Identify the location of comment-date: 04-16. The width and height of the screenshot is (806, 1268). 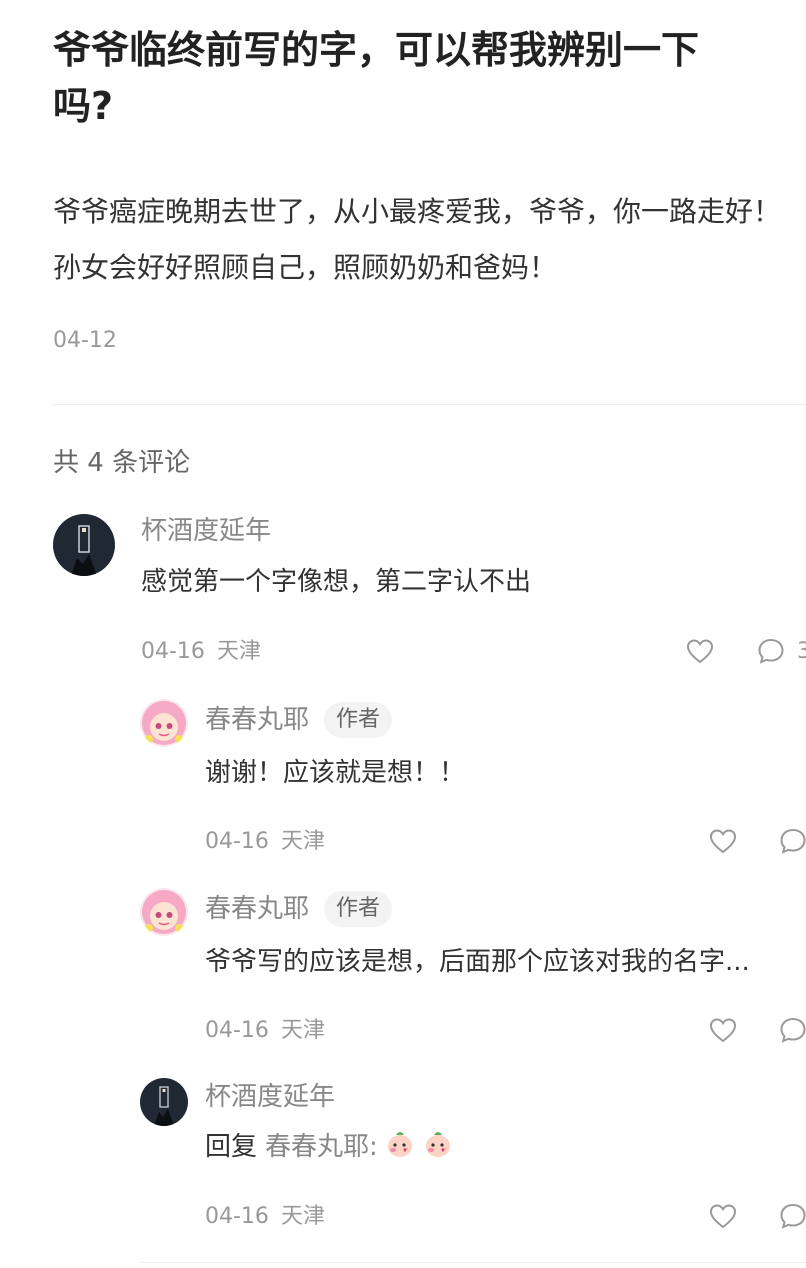
(173, 651).